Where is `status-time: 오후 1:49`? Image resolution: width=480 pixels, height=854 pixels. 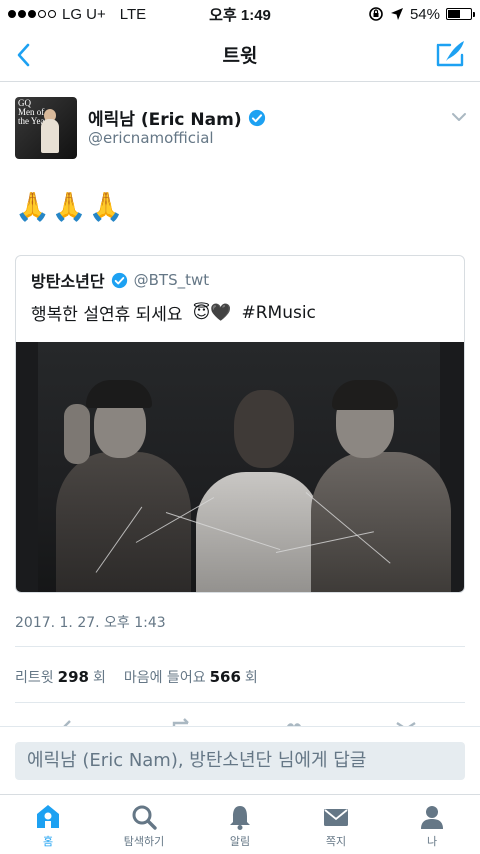
status-time: 오후 1:49 is located at coordinates (240, 15).